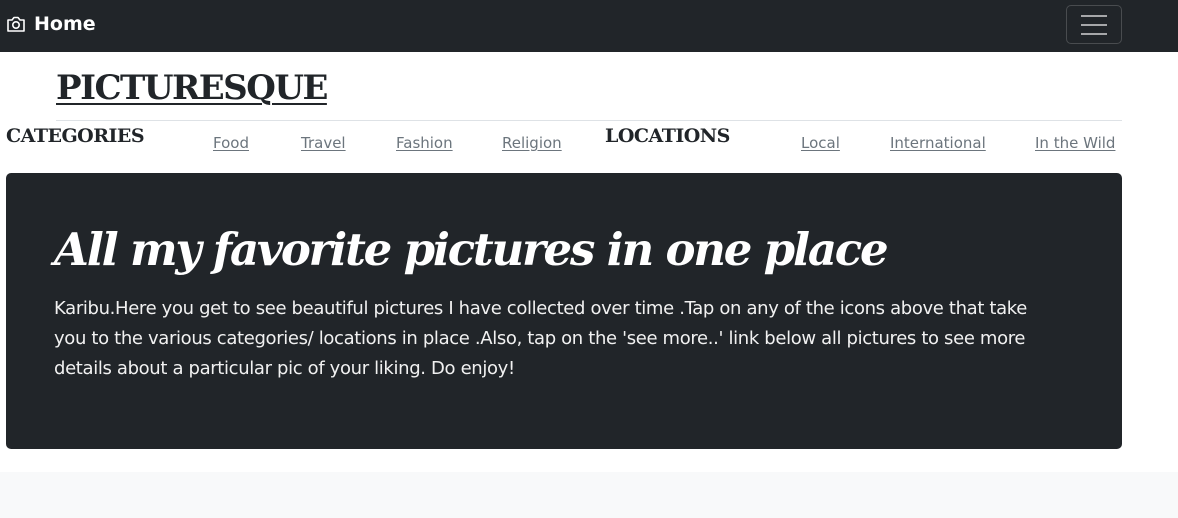 The height and width of the screenshot is (518, 1178). I want to click on page-footer-strip, so click(589, 495).